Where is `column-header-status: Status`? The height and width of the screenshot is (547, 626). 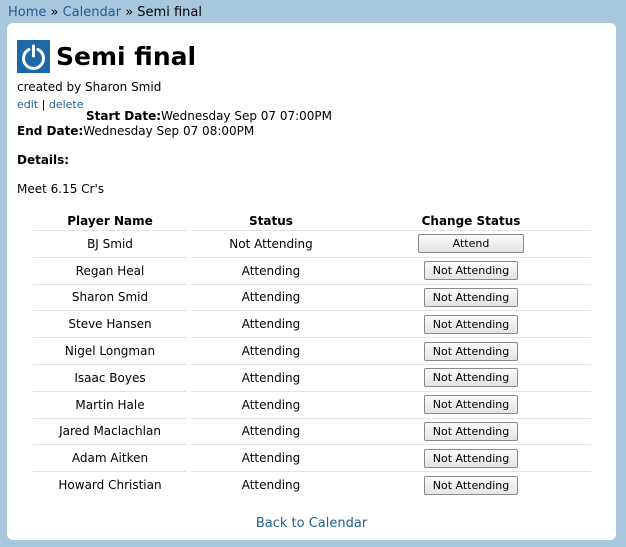
column-header-status: Status is located at coordinates (271, 221).